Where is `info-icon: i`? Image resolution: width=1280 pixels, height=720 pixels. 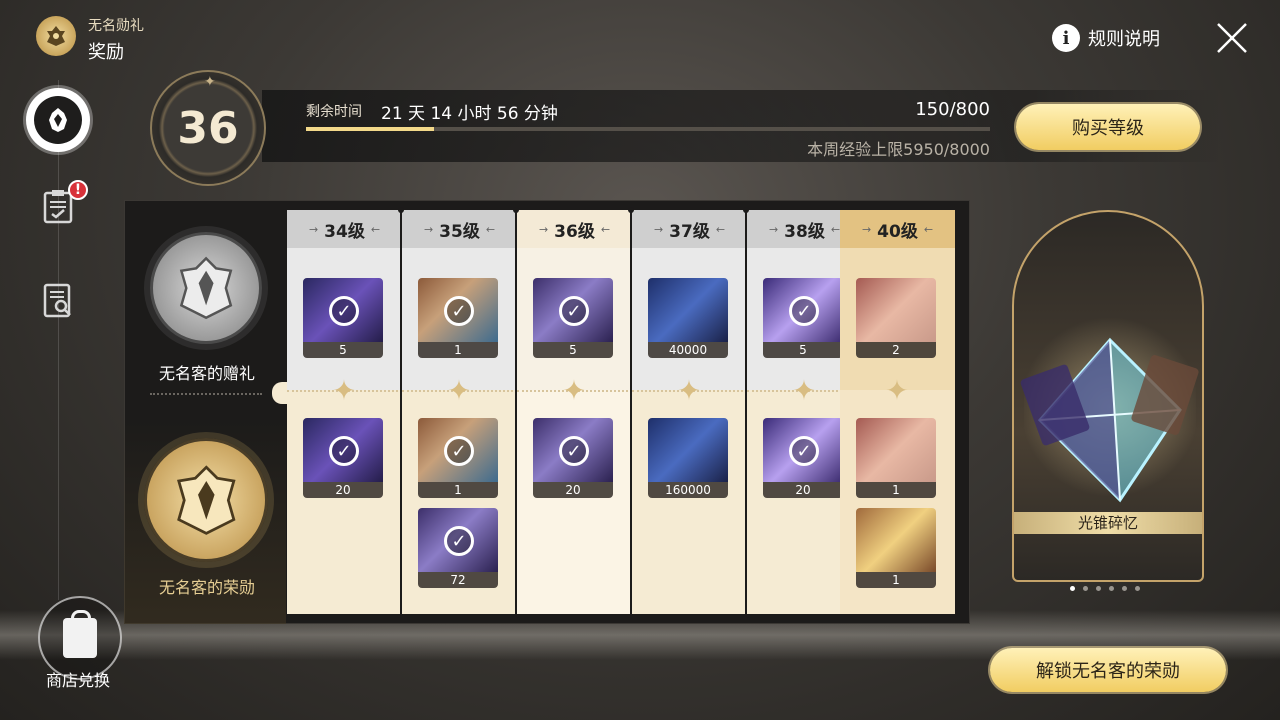 info-icon: i is located at coordinates (1066, 38).